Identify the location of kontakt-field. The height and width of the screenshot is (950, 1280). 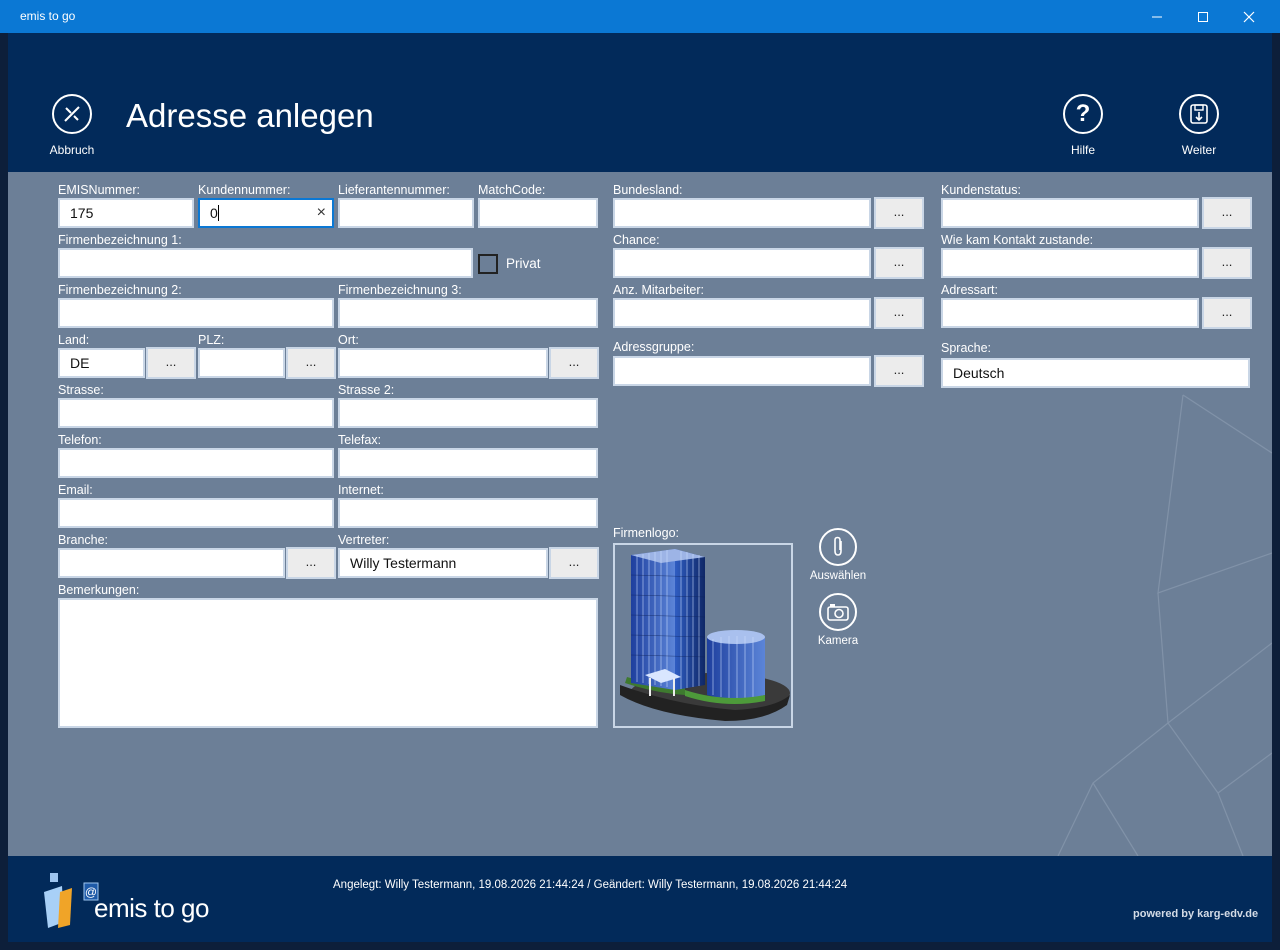
(1070, 263).